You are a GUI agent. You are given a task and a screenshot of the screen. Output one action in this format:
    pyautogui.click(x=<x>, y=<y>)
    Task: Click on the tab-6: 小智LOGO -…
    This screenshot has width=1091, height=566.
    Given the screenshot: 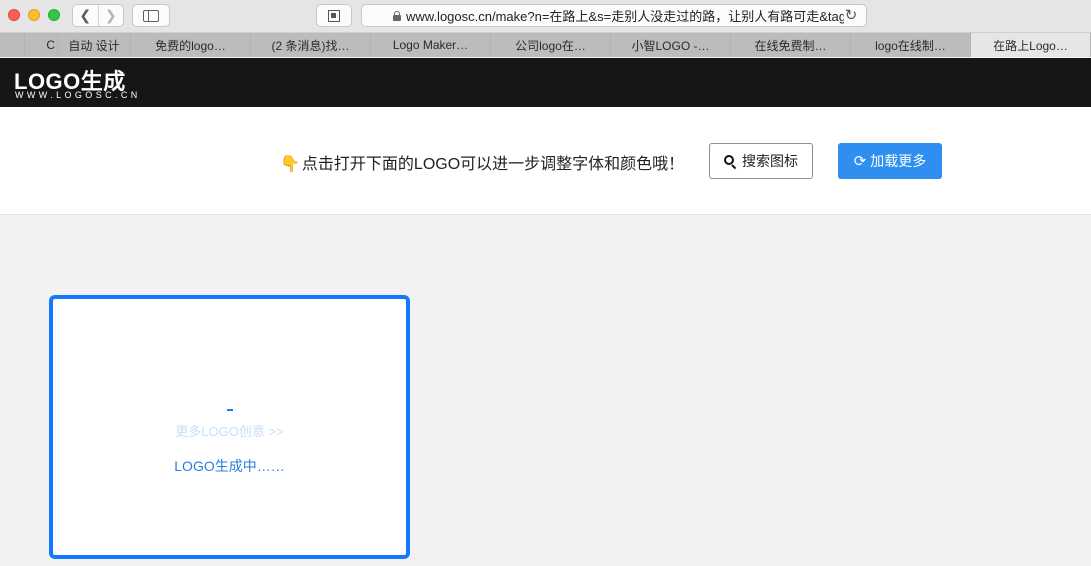 What is the action you would take?
    pyautogui.click(x=671, y=45)
    